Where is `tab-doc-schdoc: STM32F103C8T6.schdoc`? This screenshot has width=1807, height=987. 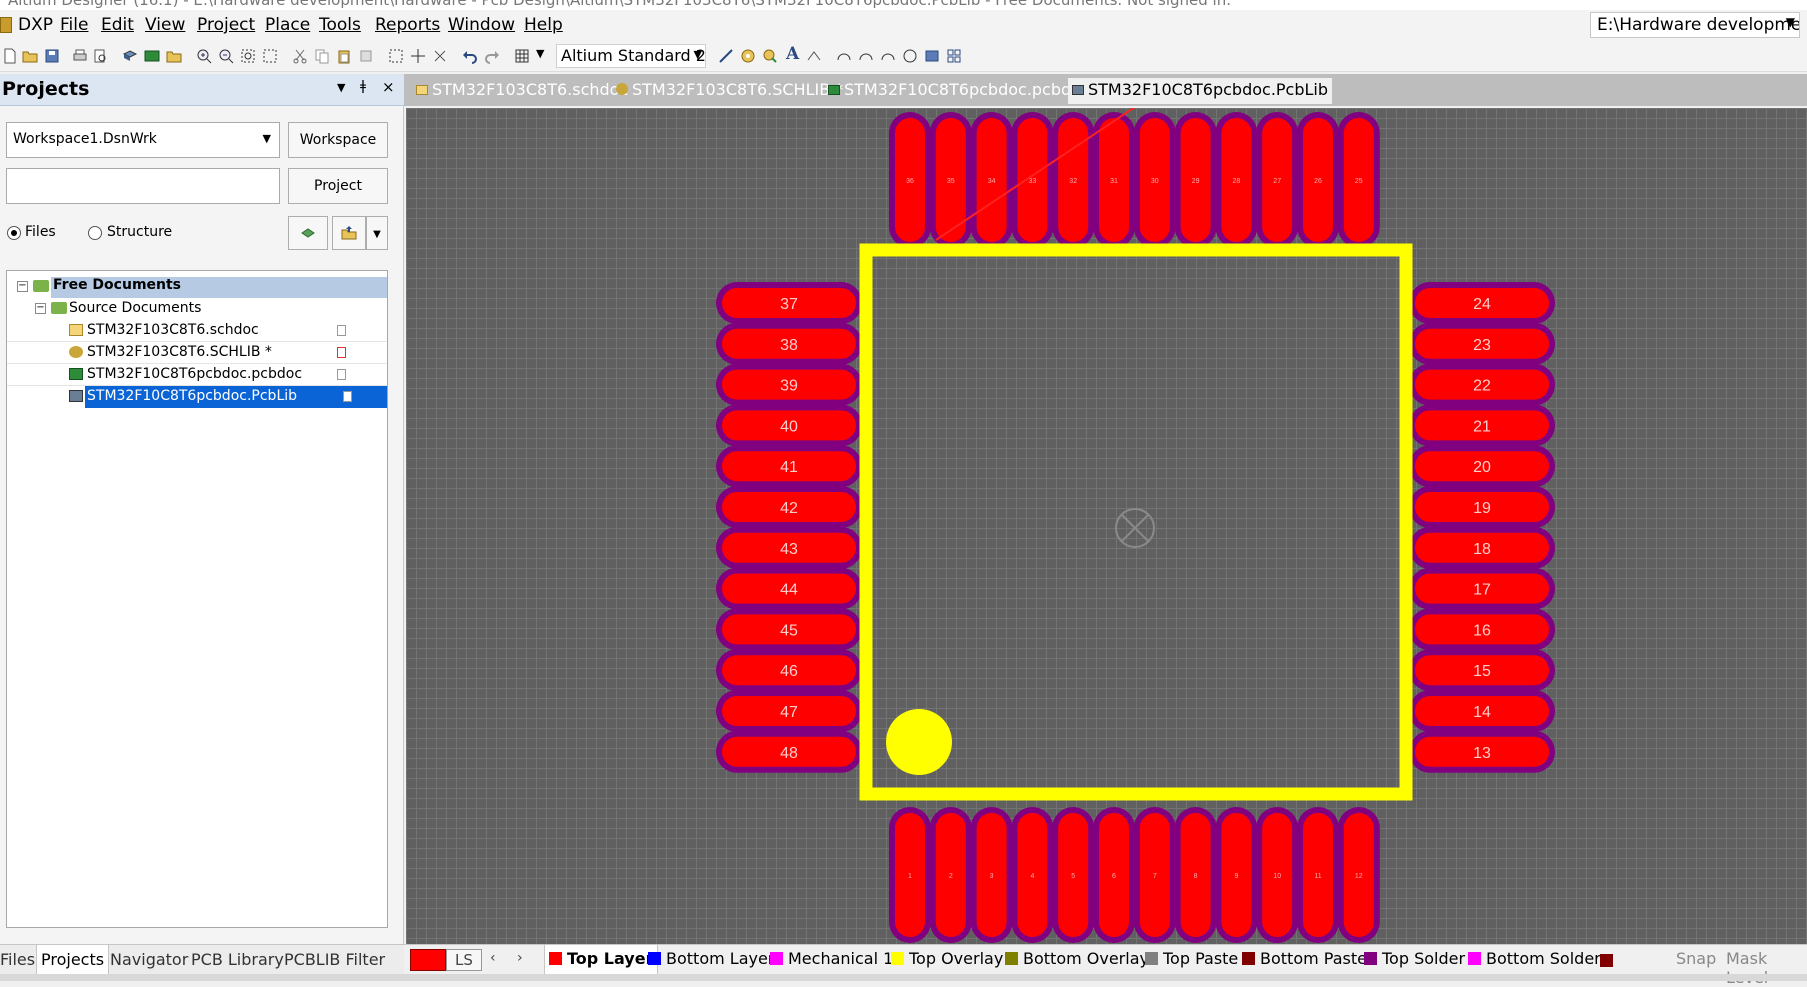 tab-doc-schdoc: STM32F103C8T6.schdoc is located at coordinates (522, 91).